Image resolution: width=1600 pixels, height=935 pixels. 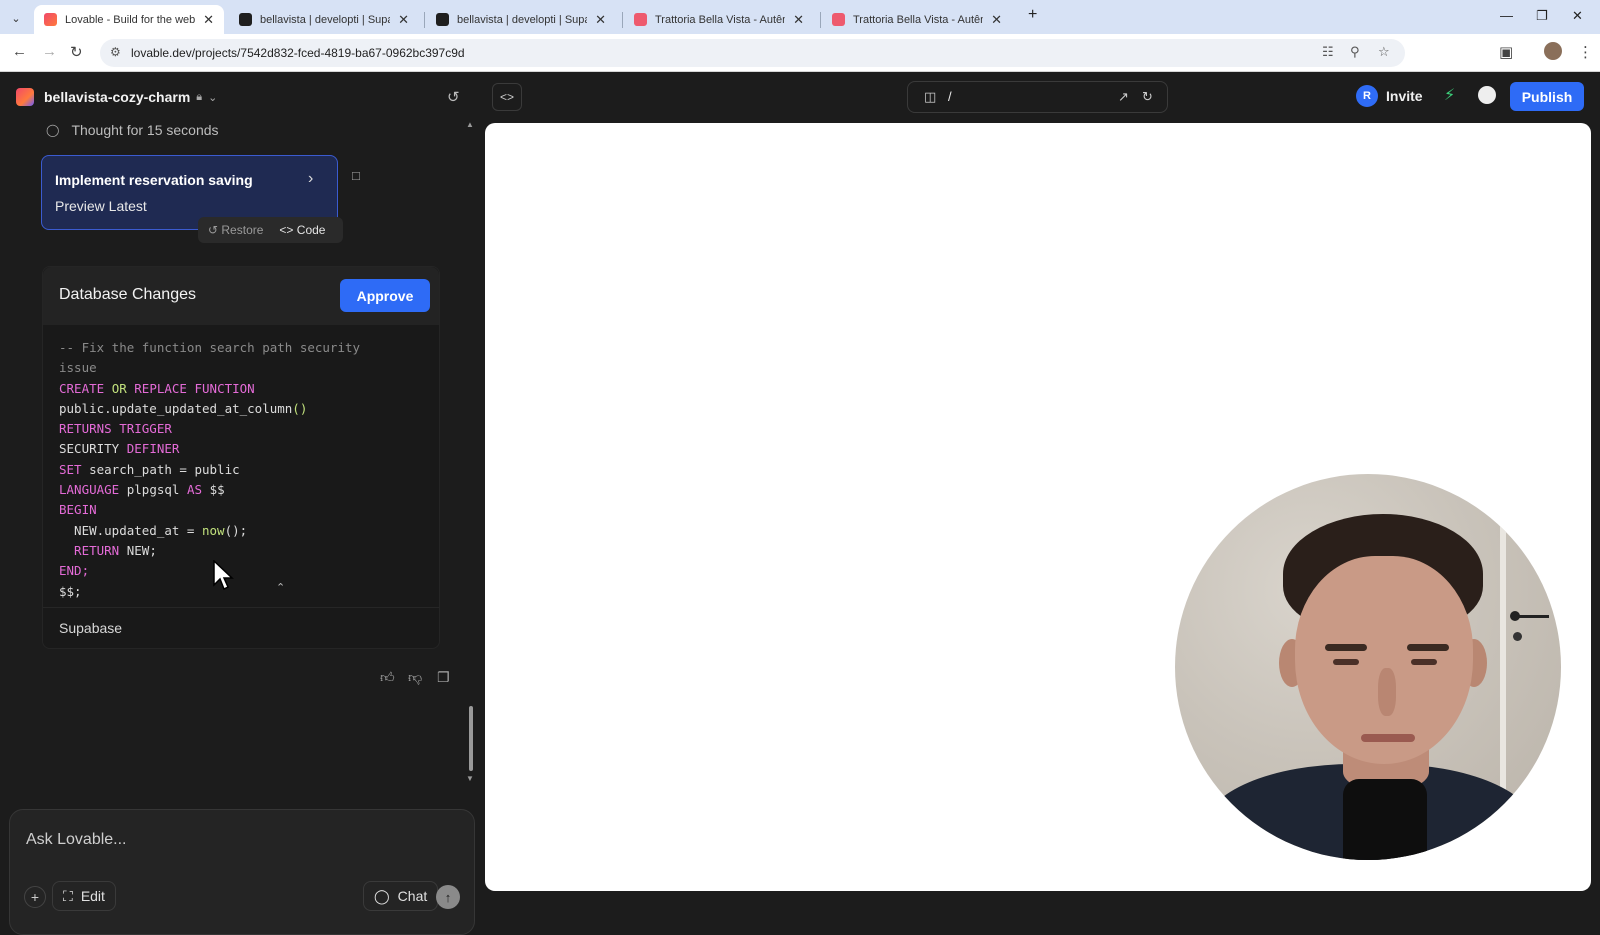 I want to click on view-code-button: <> Code, so click(x=302, y=230).